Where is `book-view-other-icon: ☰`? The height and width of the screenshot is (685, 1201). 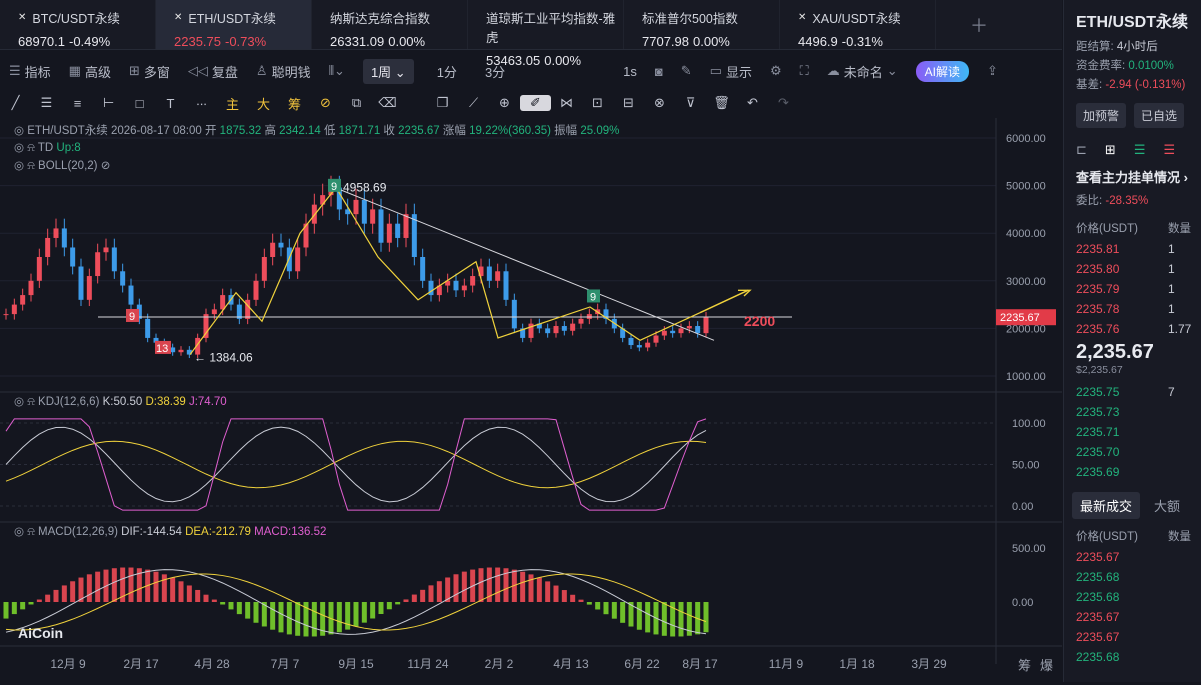 book-view-other-icon: ☰ is located at coordinates (1169, 150).